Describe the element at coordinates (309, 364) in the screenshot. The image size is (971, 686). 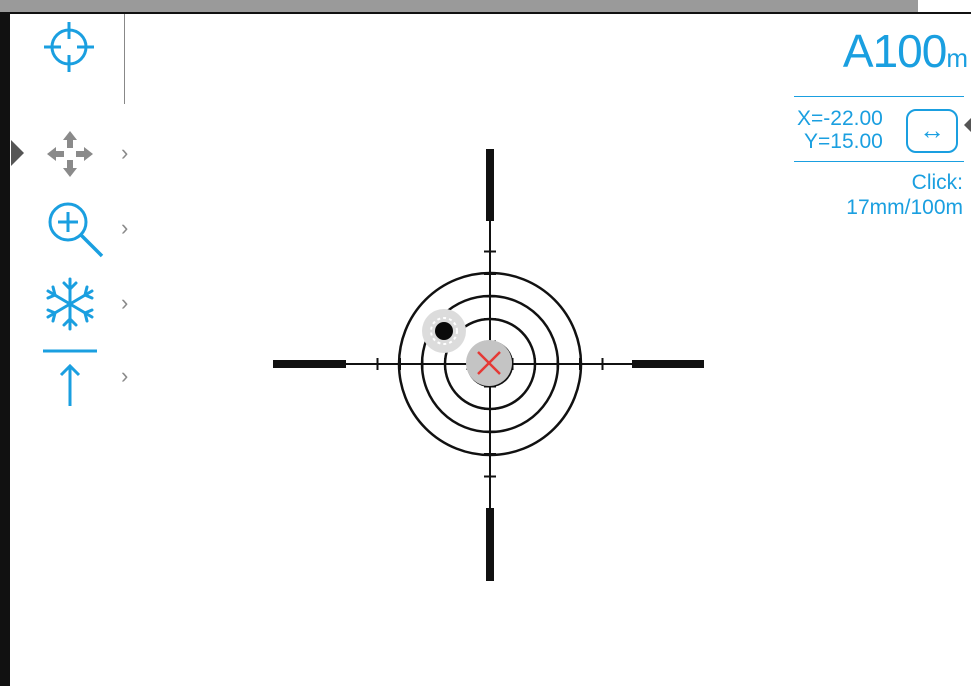
I see `post-left` at that location.